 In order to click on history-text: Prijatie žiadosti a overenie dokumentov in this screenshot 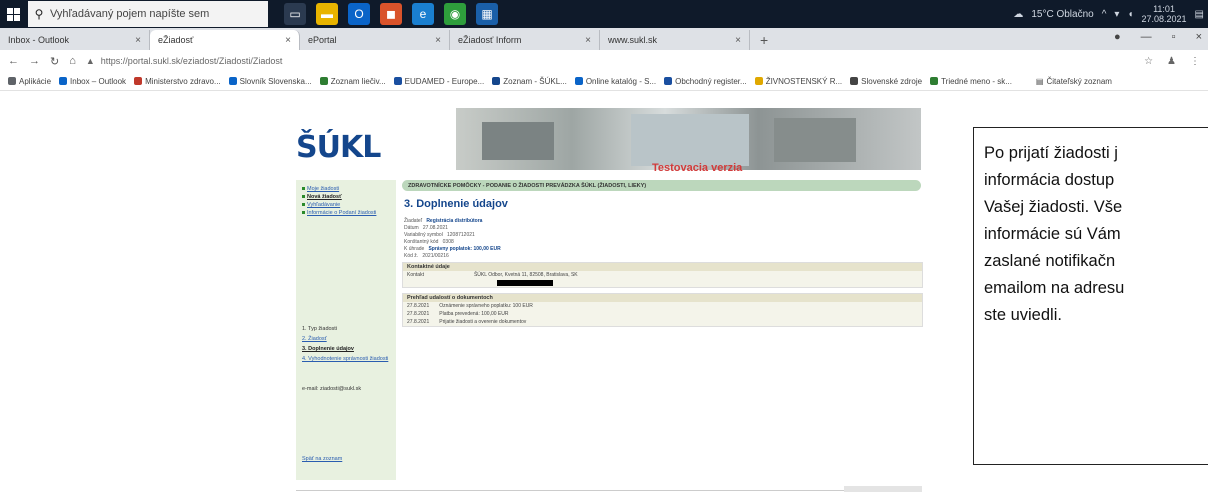, I will do `click(483, 322)`.